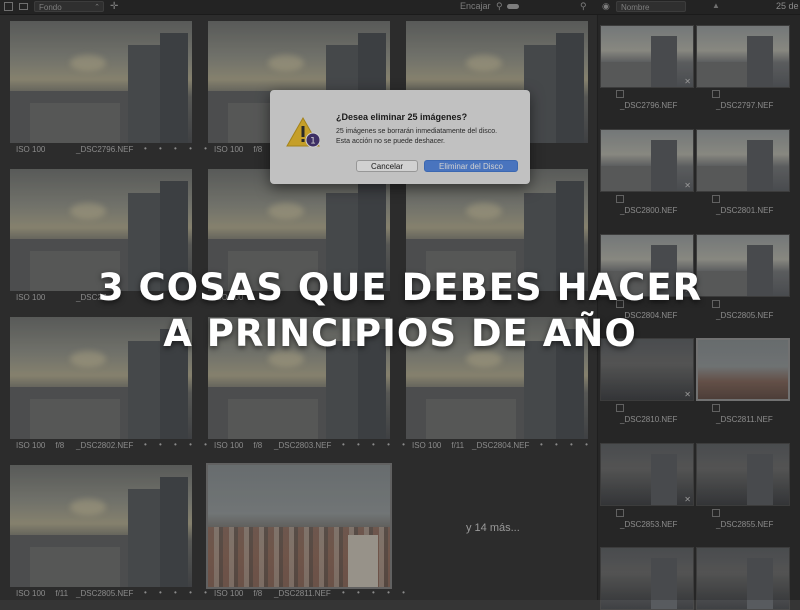 This screenshot has width=800, height=610. What do you see at coordinates (69, 6) in the screenshot?
I see `folder-select: Fondo ⌃` at bounding box center [69, 6].